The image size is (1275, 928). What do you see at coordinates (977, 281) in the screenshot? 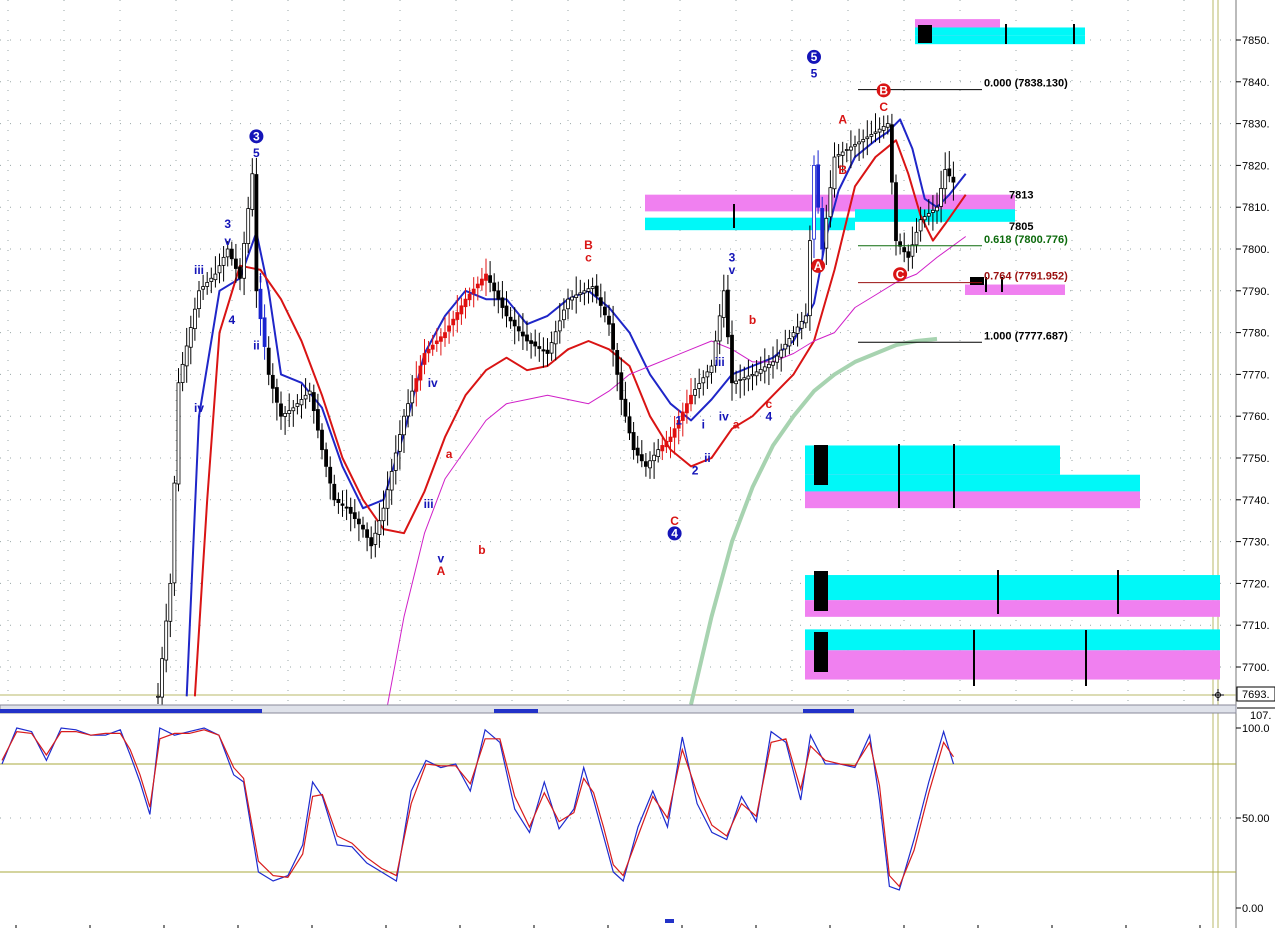
I see `box-start-marker` at bounding box center [977, 281].